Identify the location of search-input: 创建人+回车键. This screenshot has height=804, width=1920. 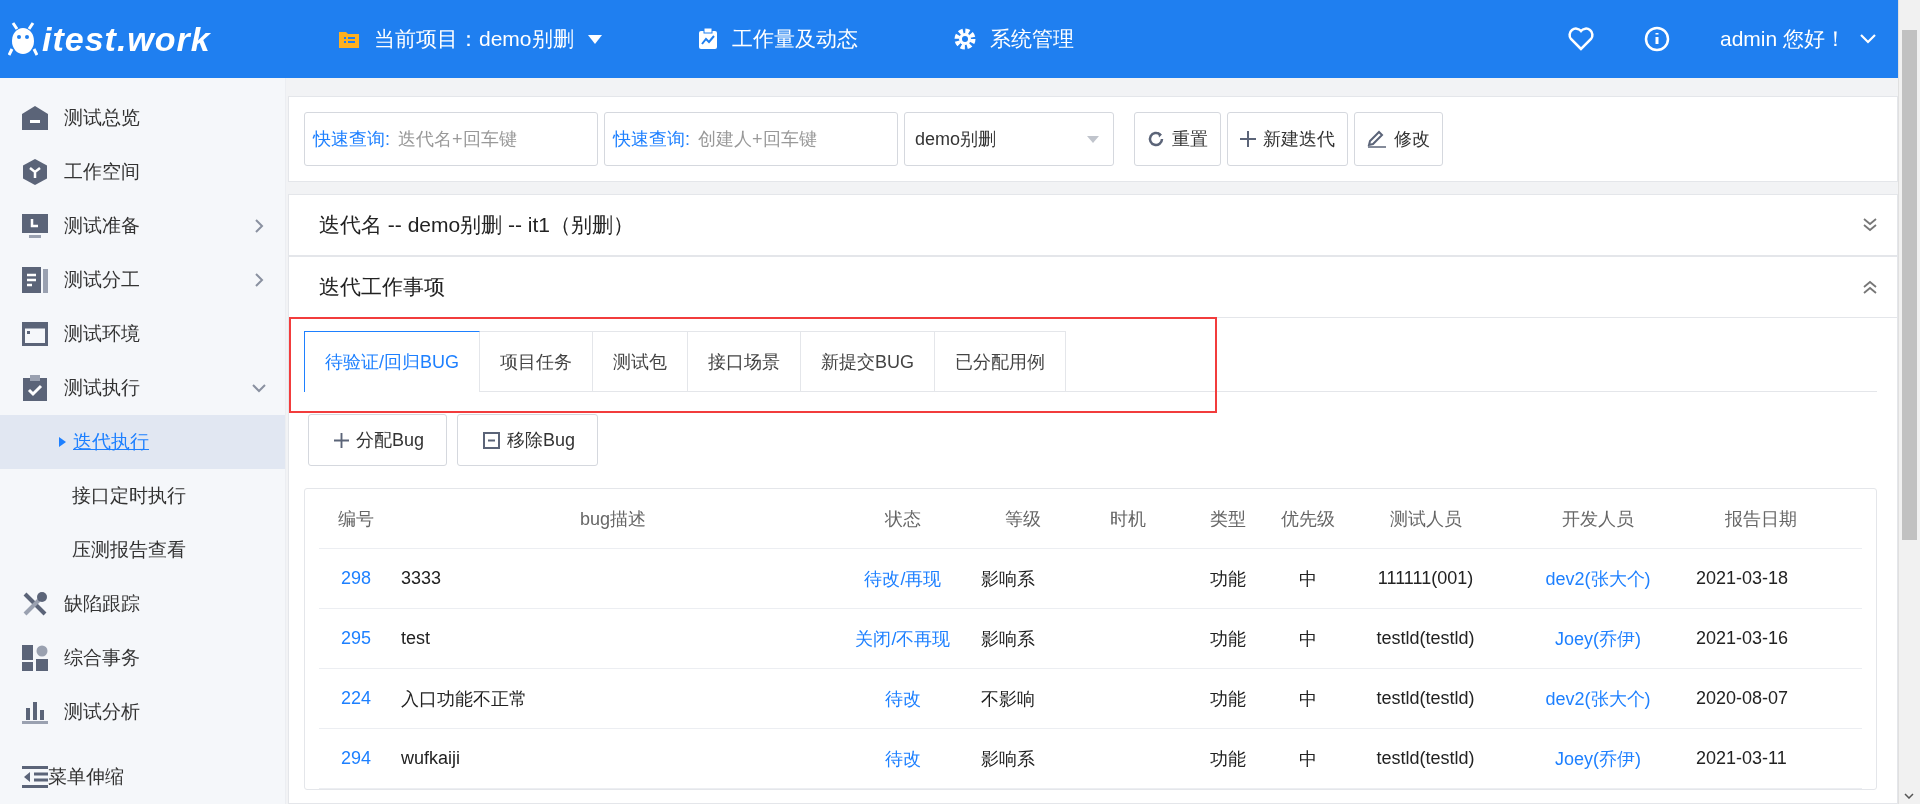
(773, 139).